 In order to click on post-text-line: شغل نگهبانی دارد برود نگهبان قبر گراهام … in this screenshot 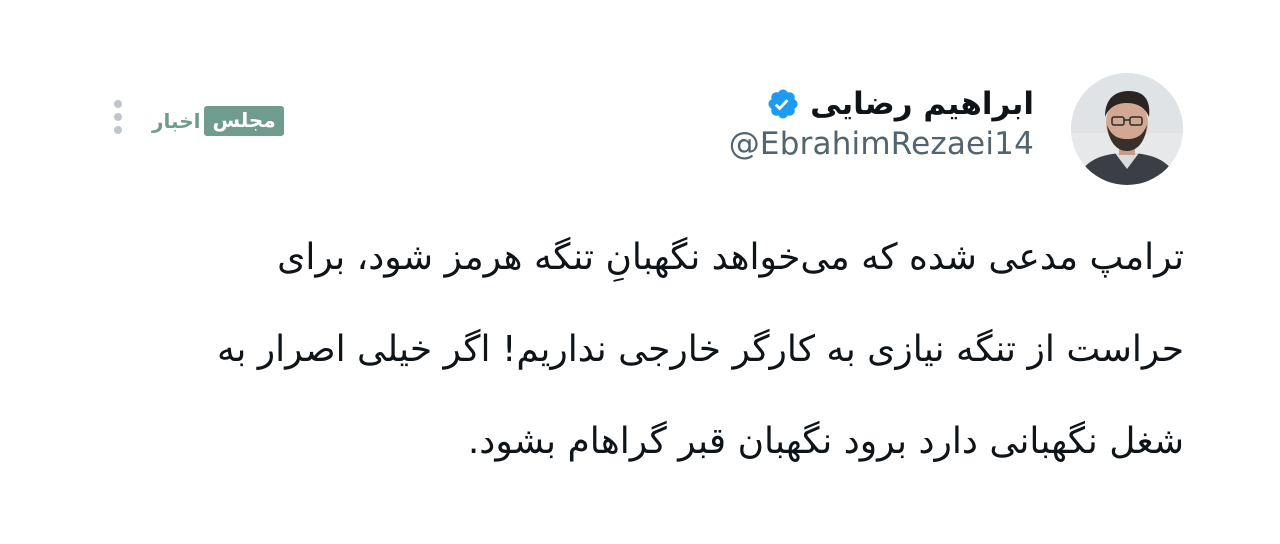, I will do `click(825, 441)`.